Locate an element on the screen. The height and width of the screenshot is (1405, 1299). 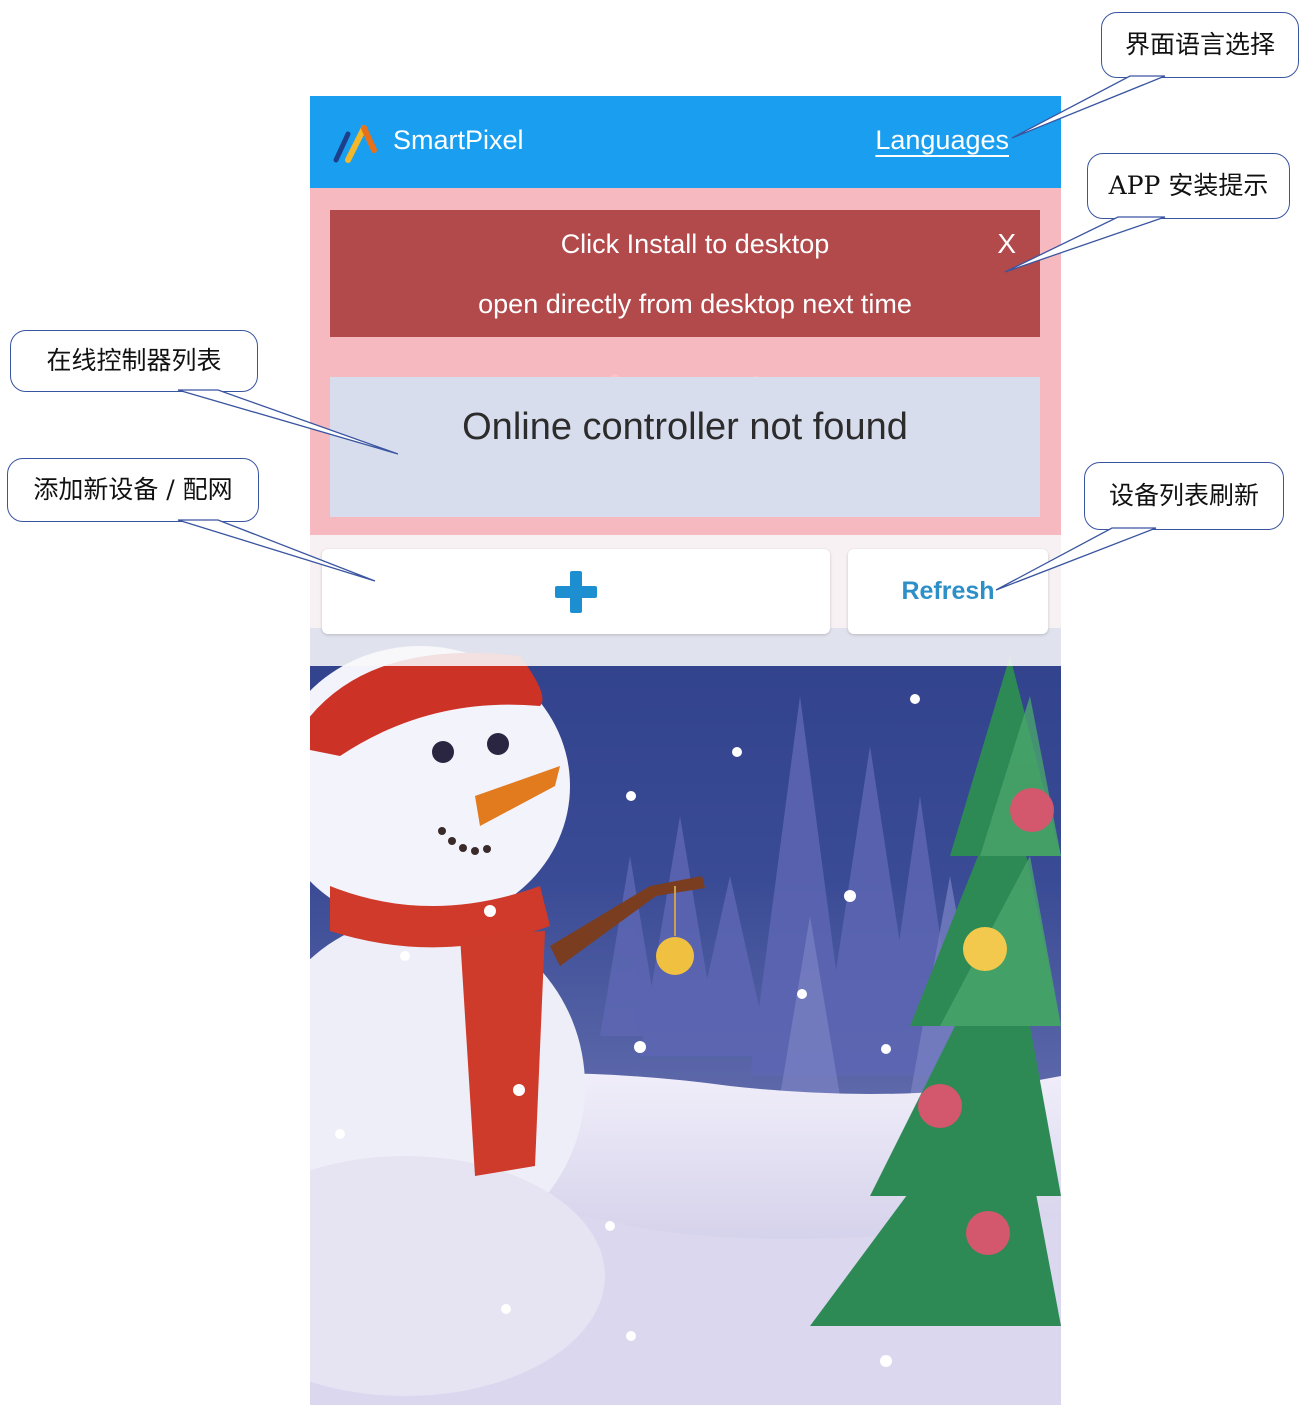
refresh-button: Refresh is located at coordinates (948, 591).